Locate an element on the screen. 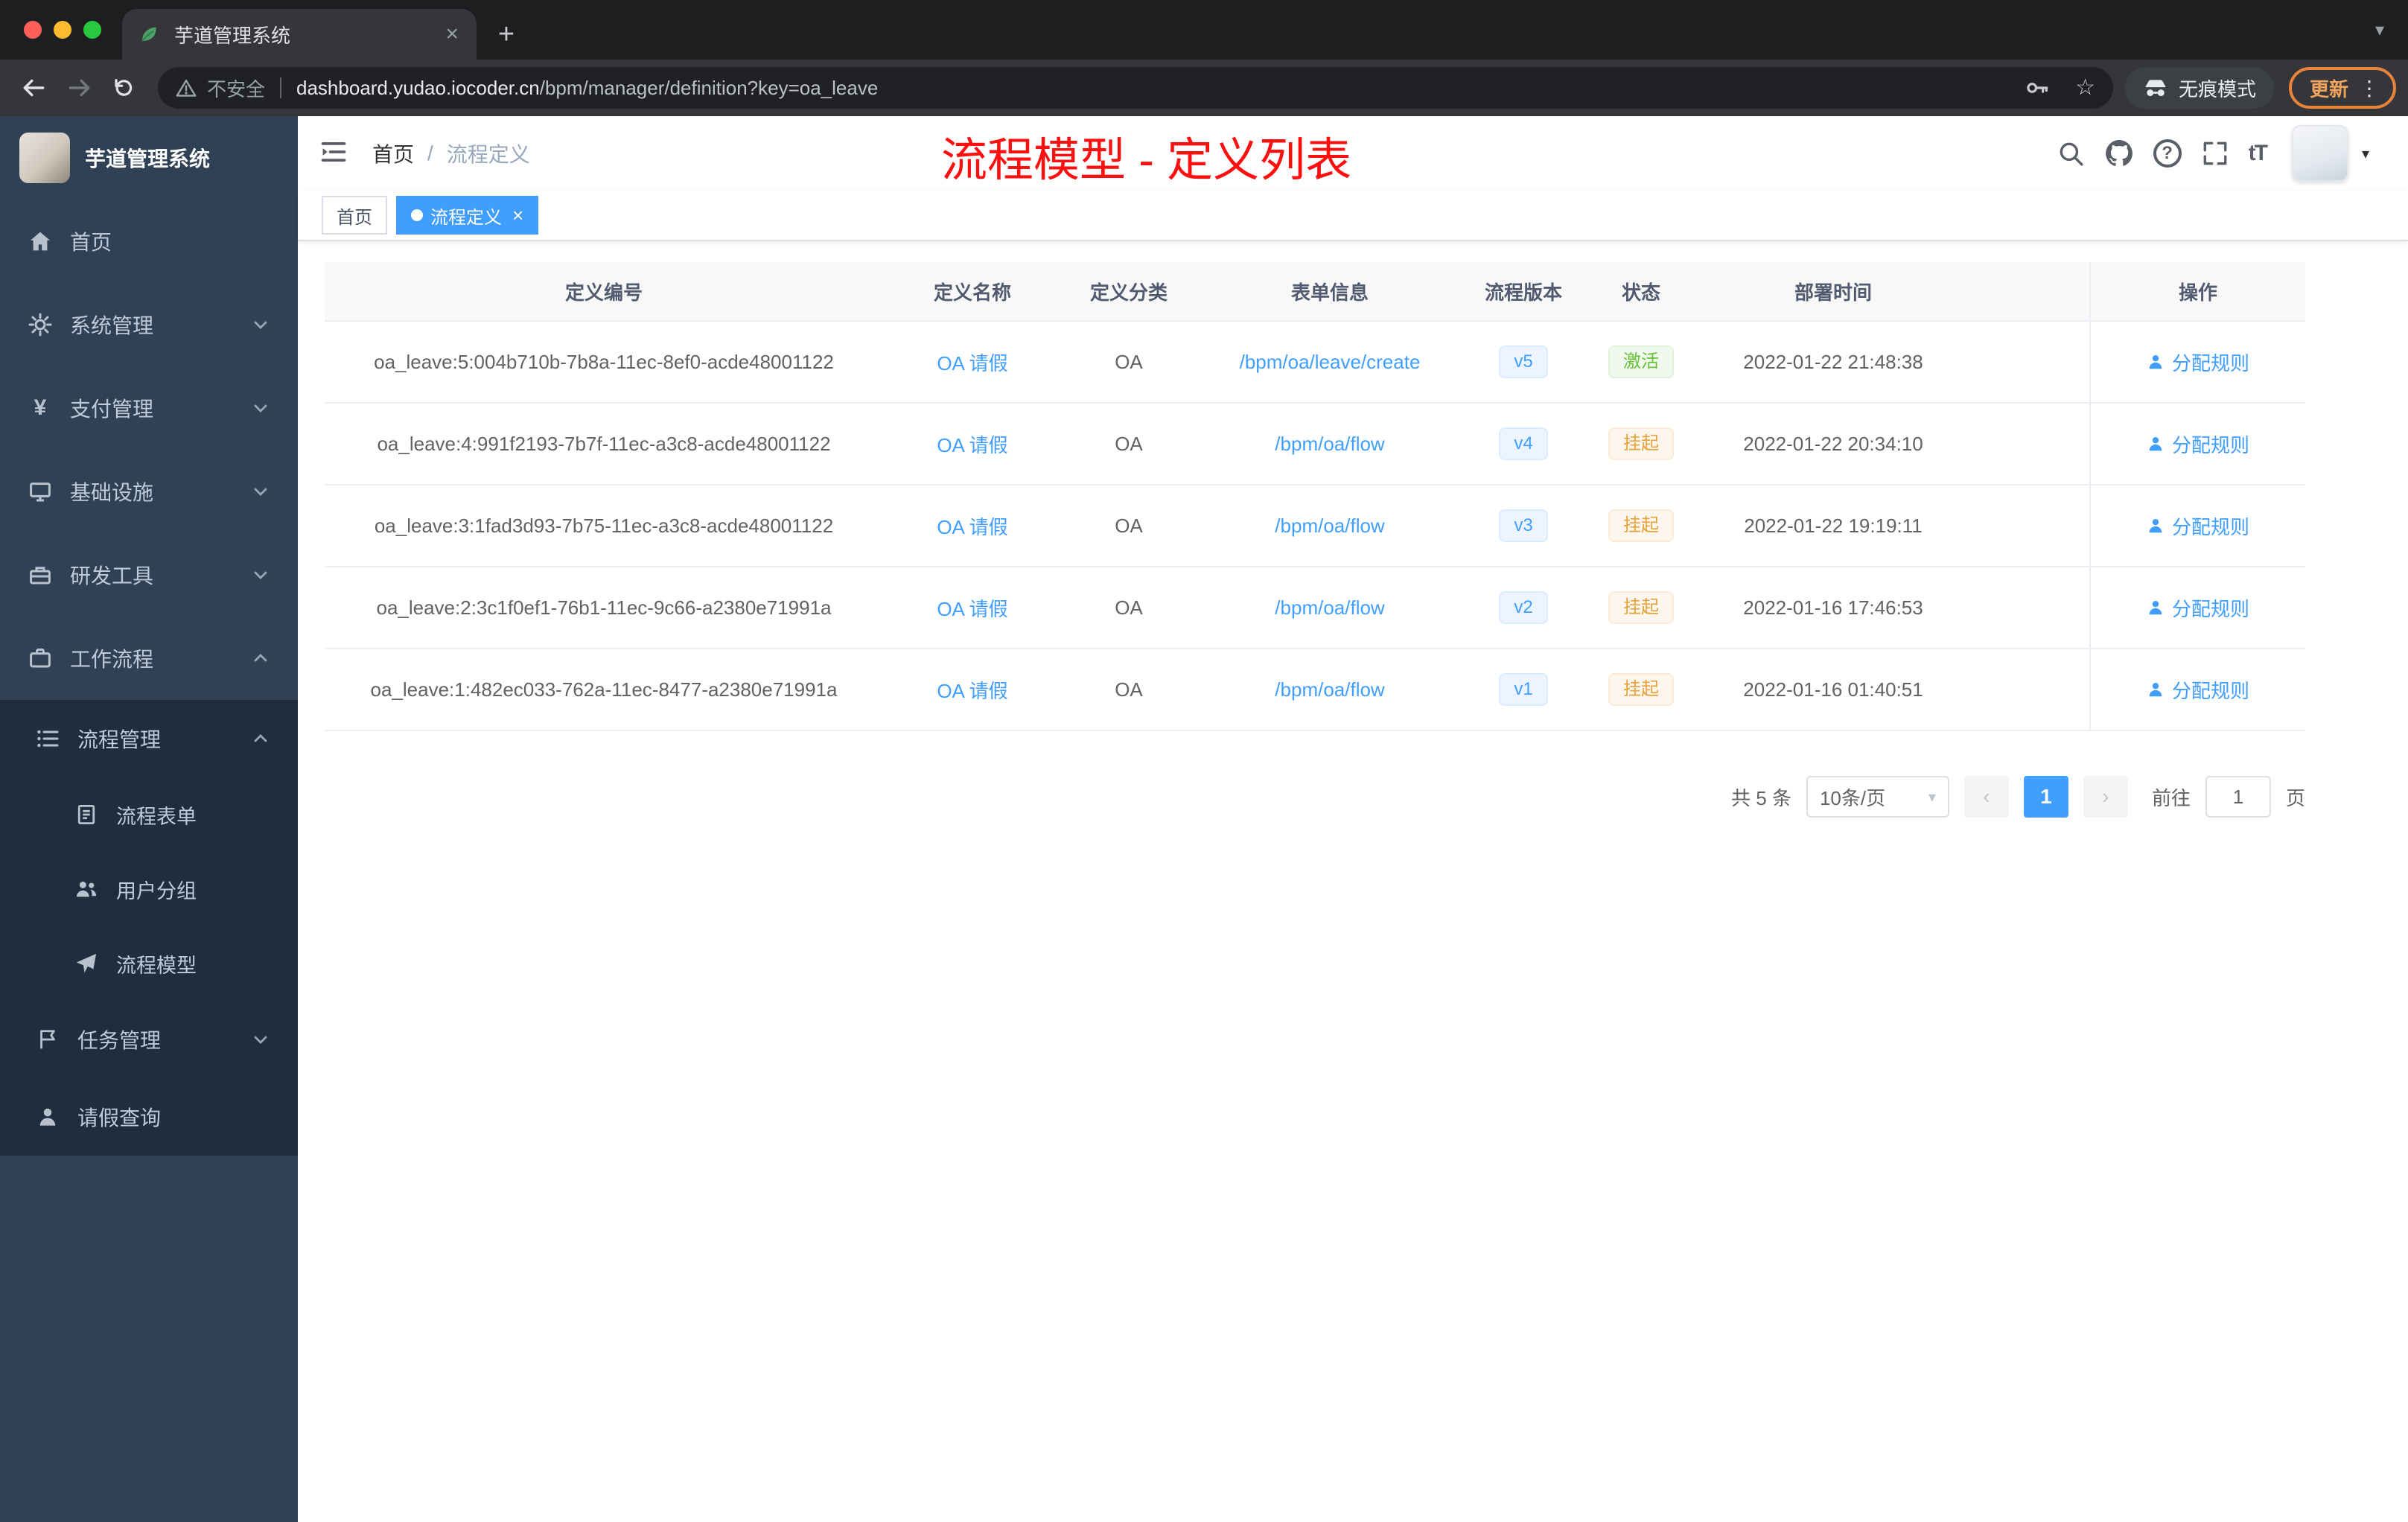 The width and height of the screenshot is (2408, 1522). sidebar-item-user-groups: 用户分组 is located at coordinates (149, 889).